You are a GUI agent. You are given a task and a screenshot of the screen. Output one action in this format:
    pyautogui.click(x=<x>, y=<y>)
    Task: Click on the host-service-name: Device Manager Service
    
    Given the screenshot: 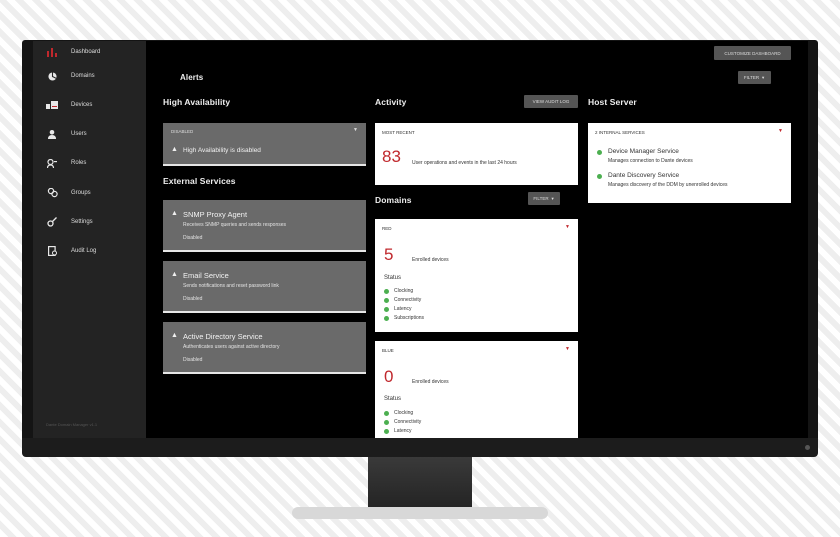 What is the action you would take?
    pyautogui.click(x=643, y=151)
    